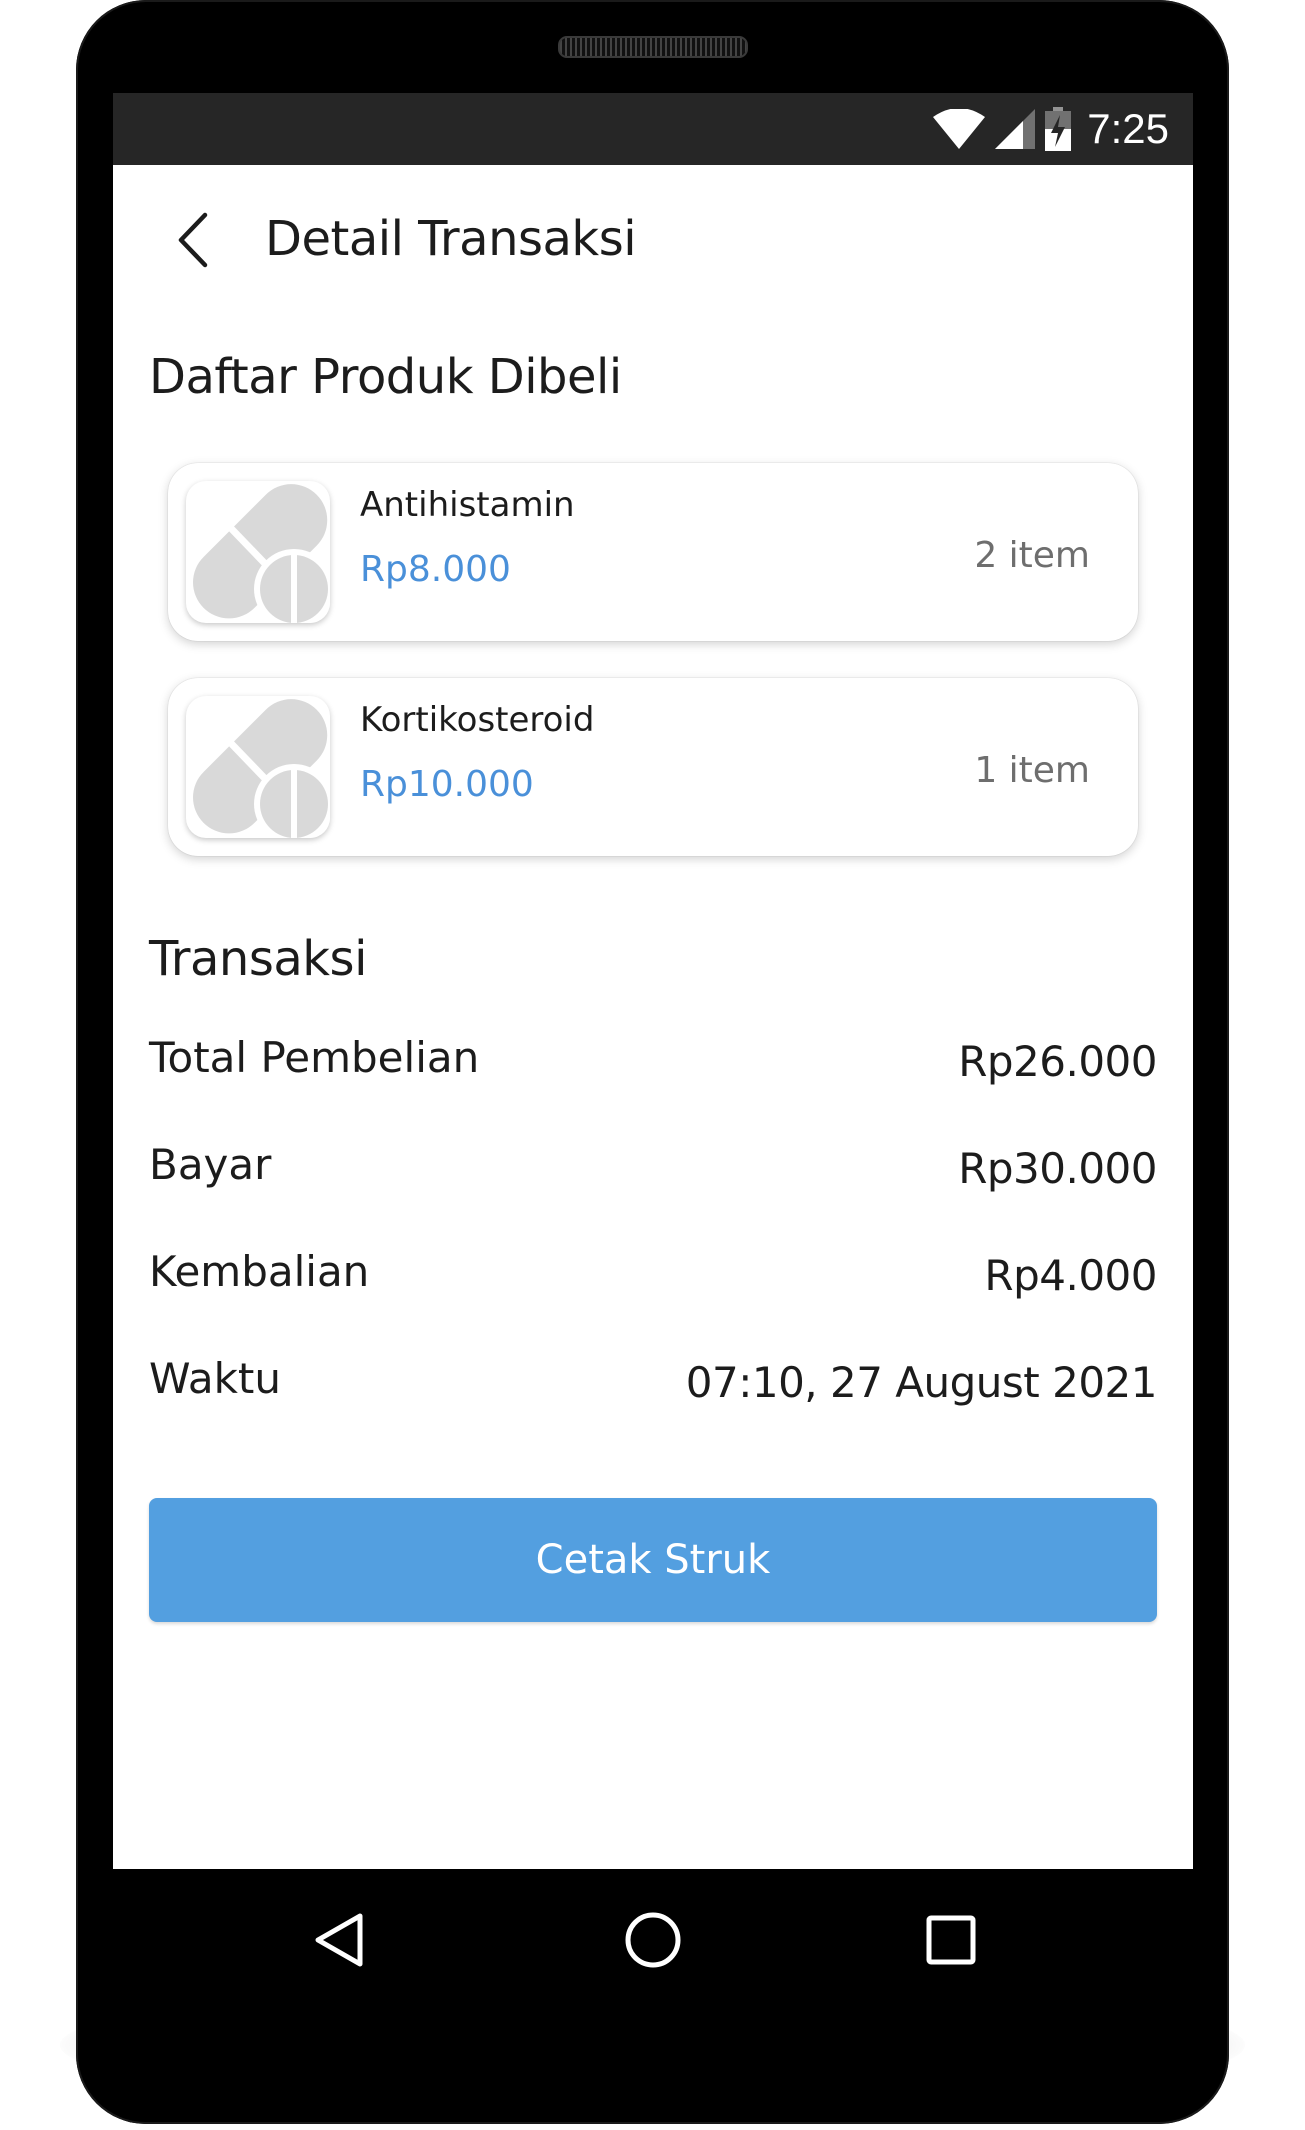 The image size is (1305, 2130). What do you see at coordinates (1128, 128) in the screenshot?
I see `status-time: 7:25` at bounding box center [1128, 128].